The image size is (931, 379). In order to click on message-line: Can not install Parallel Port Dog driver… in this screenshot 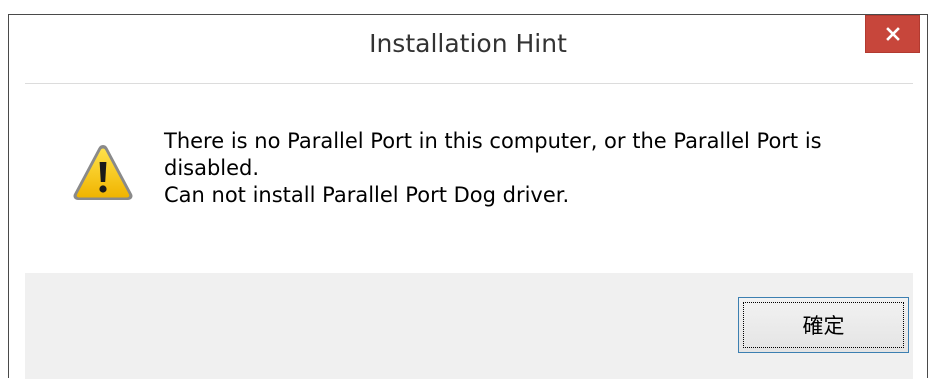, I will do `click(367, 195)`.